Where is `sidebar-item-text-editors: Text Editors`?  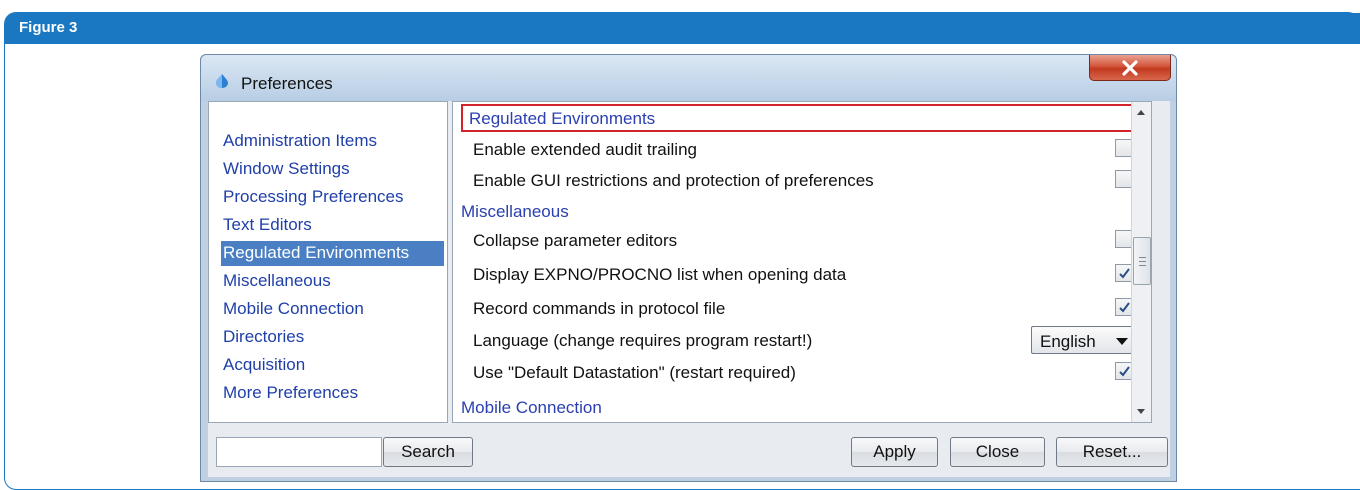
sidebar-item-text-editors: Text Editors is located at coordinates (267, 225).